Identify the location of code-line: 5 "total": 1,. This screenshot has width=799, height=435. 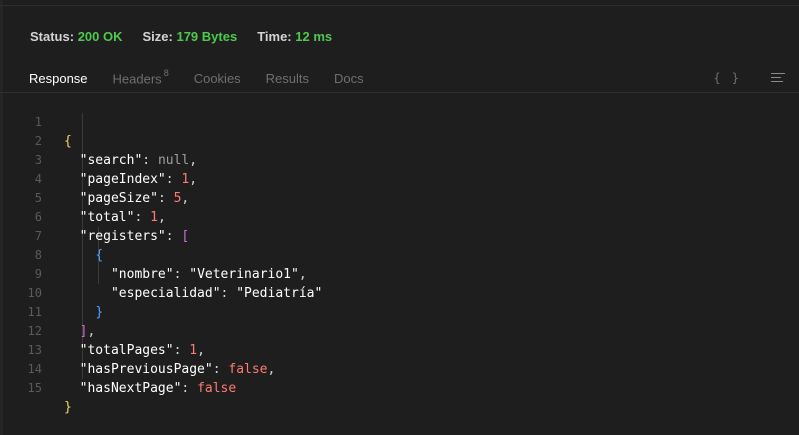
(399, 197).